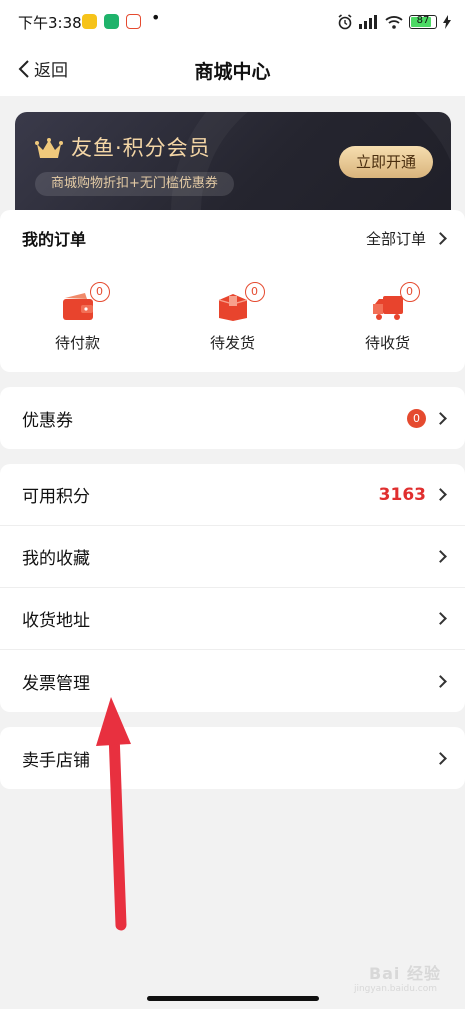  I want to click on invoice-row: 发票管理, so click(232, 681).